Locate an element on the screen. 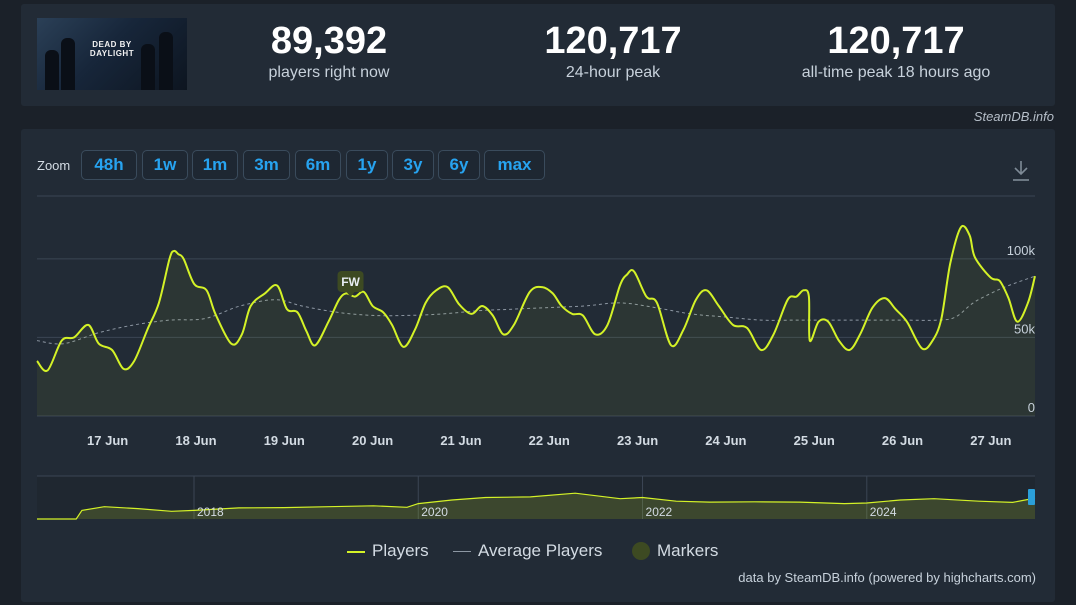 The image size is (1076, 605). stat-value: 89,392 is located at coordinates (329, 41).